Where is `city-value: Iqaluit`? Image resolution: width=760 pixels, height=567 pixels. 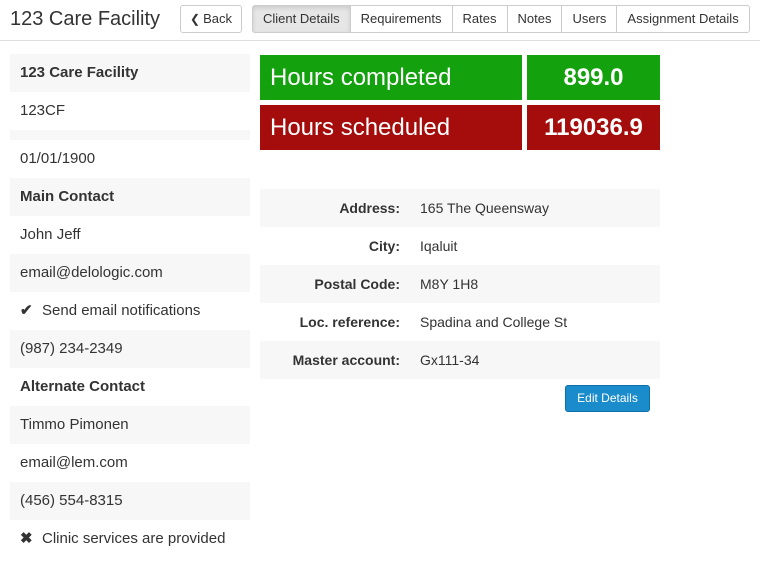 city-value: Iqaluit is located at coordinates (439, 246).